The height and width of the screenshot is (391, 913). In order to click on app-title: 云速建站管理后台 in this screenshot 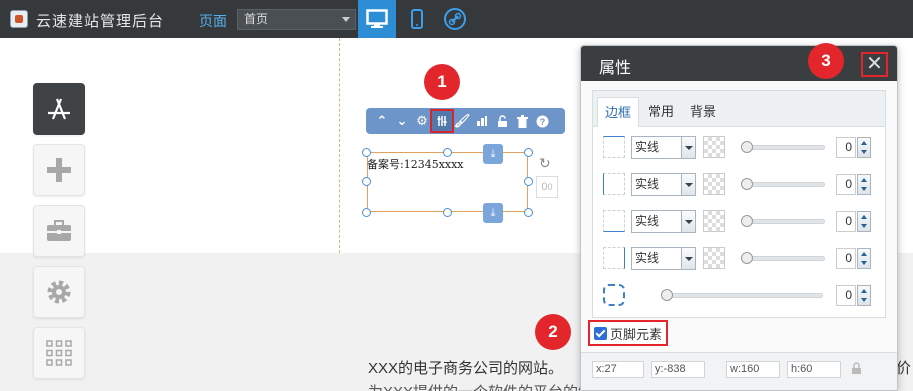, I will do `click(100, 21)`.